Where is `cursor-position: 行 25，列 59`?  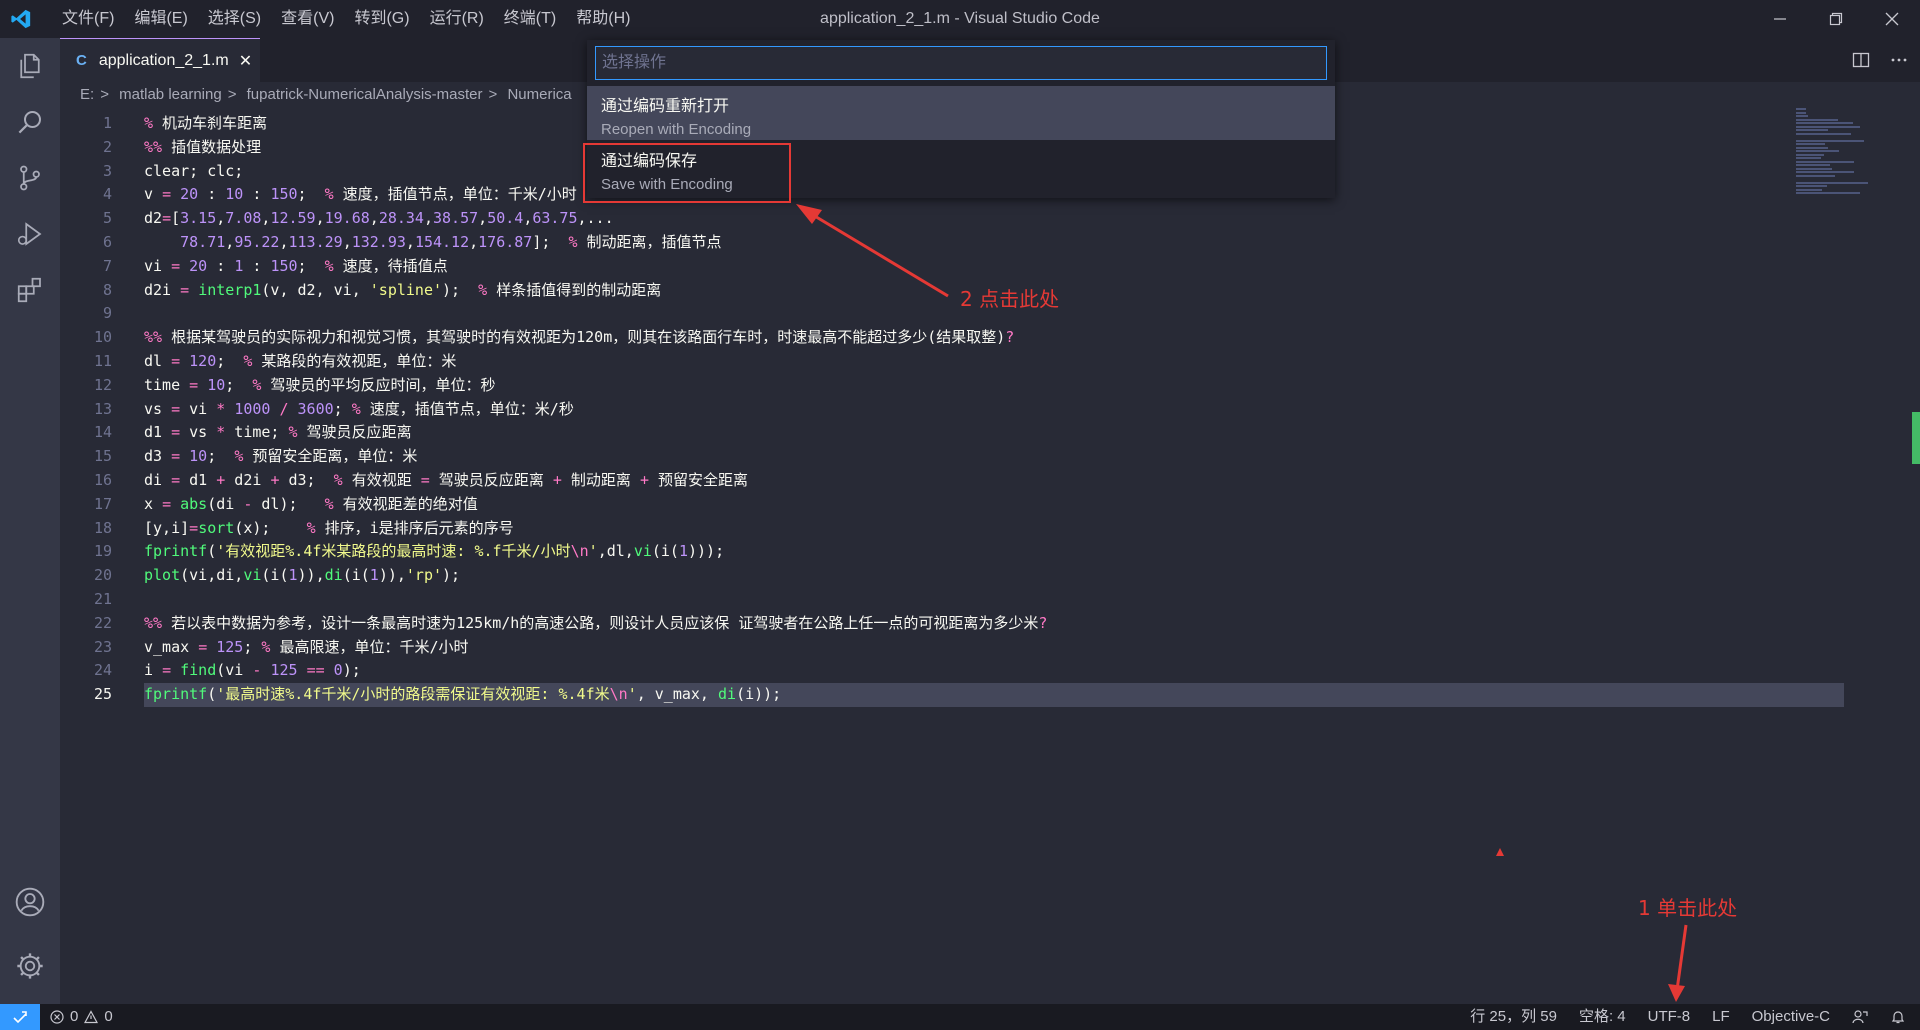
cursor-position: 行 25，列 59 is located at coordinates (1513, 1017).